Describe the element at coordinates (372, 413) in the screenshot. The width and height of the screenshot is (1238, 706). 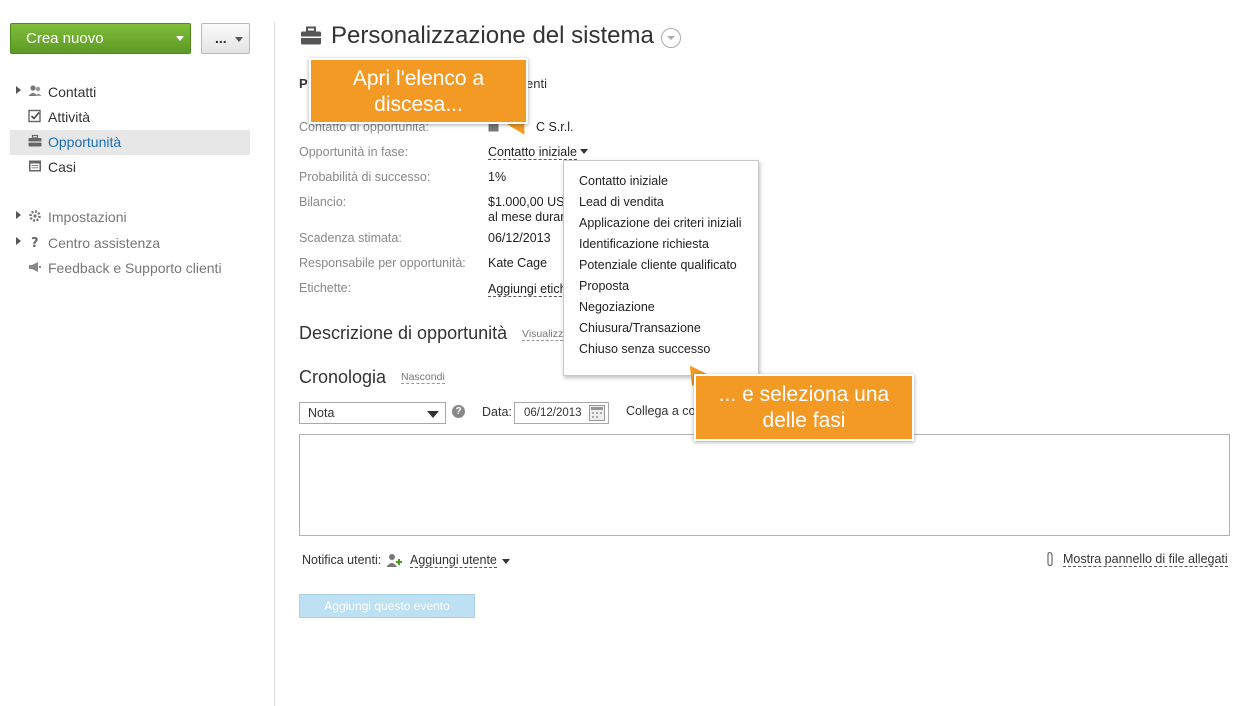
I see `event-type-select: Nota` at that location.